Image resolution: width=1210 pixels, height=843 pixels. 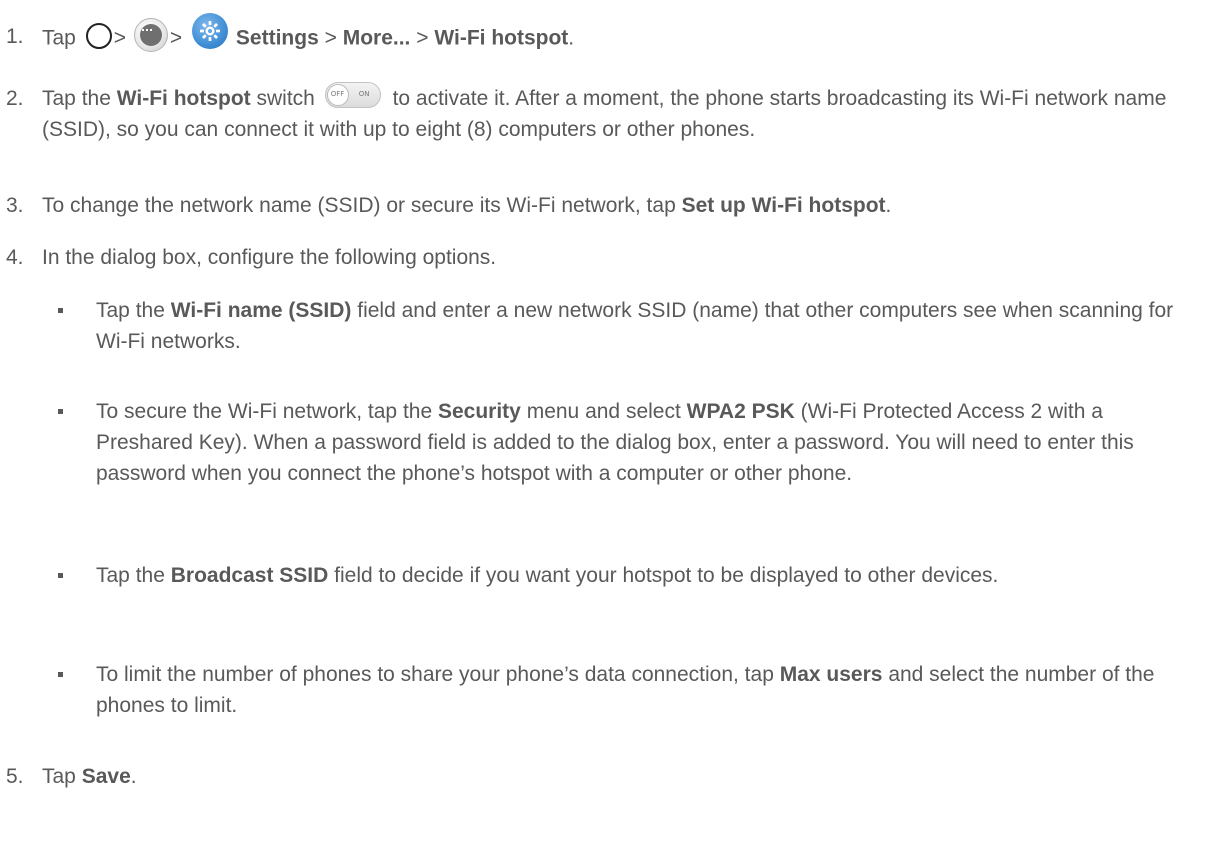 I want to click on toggle-on-label: ON, so click(x=364, y=94).